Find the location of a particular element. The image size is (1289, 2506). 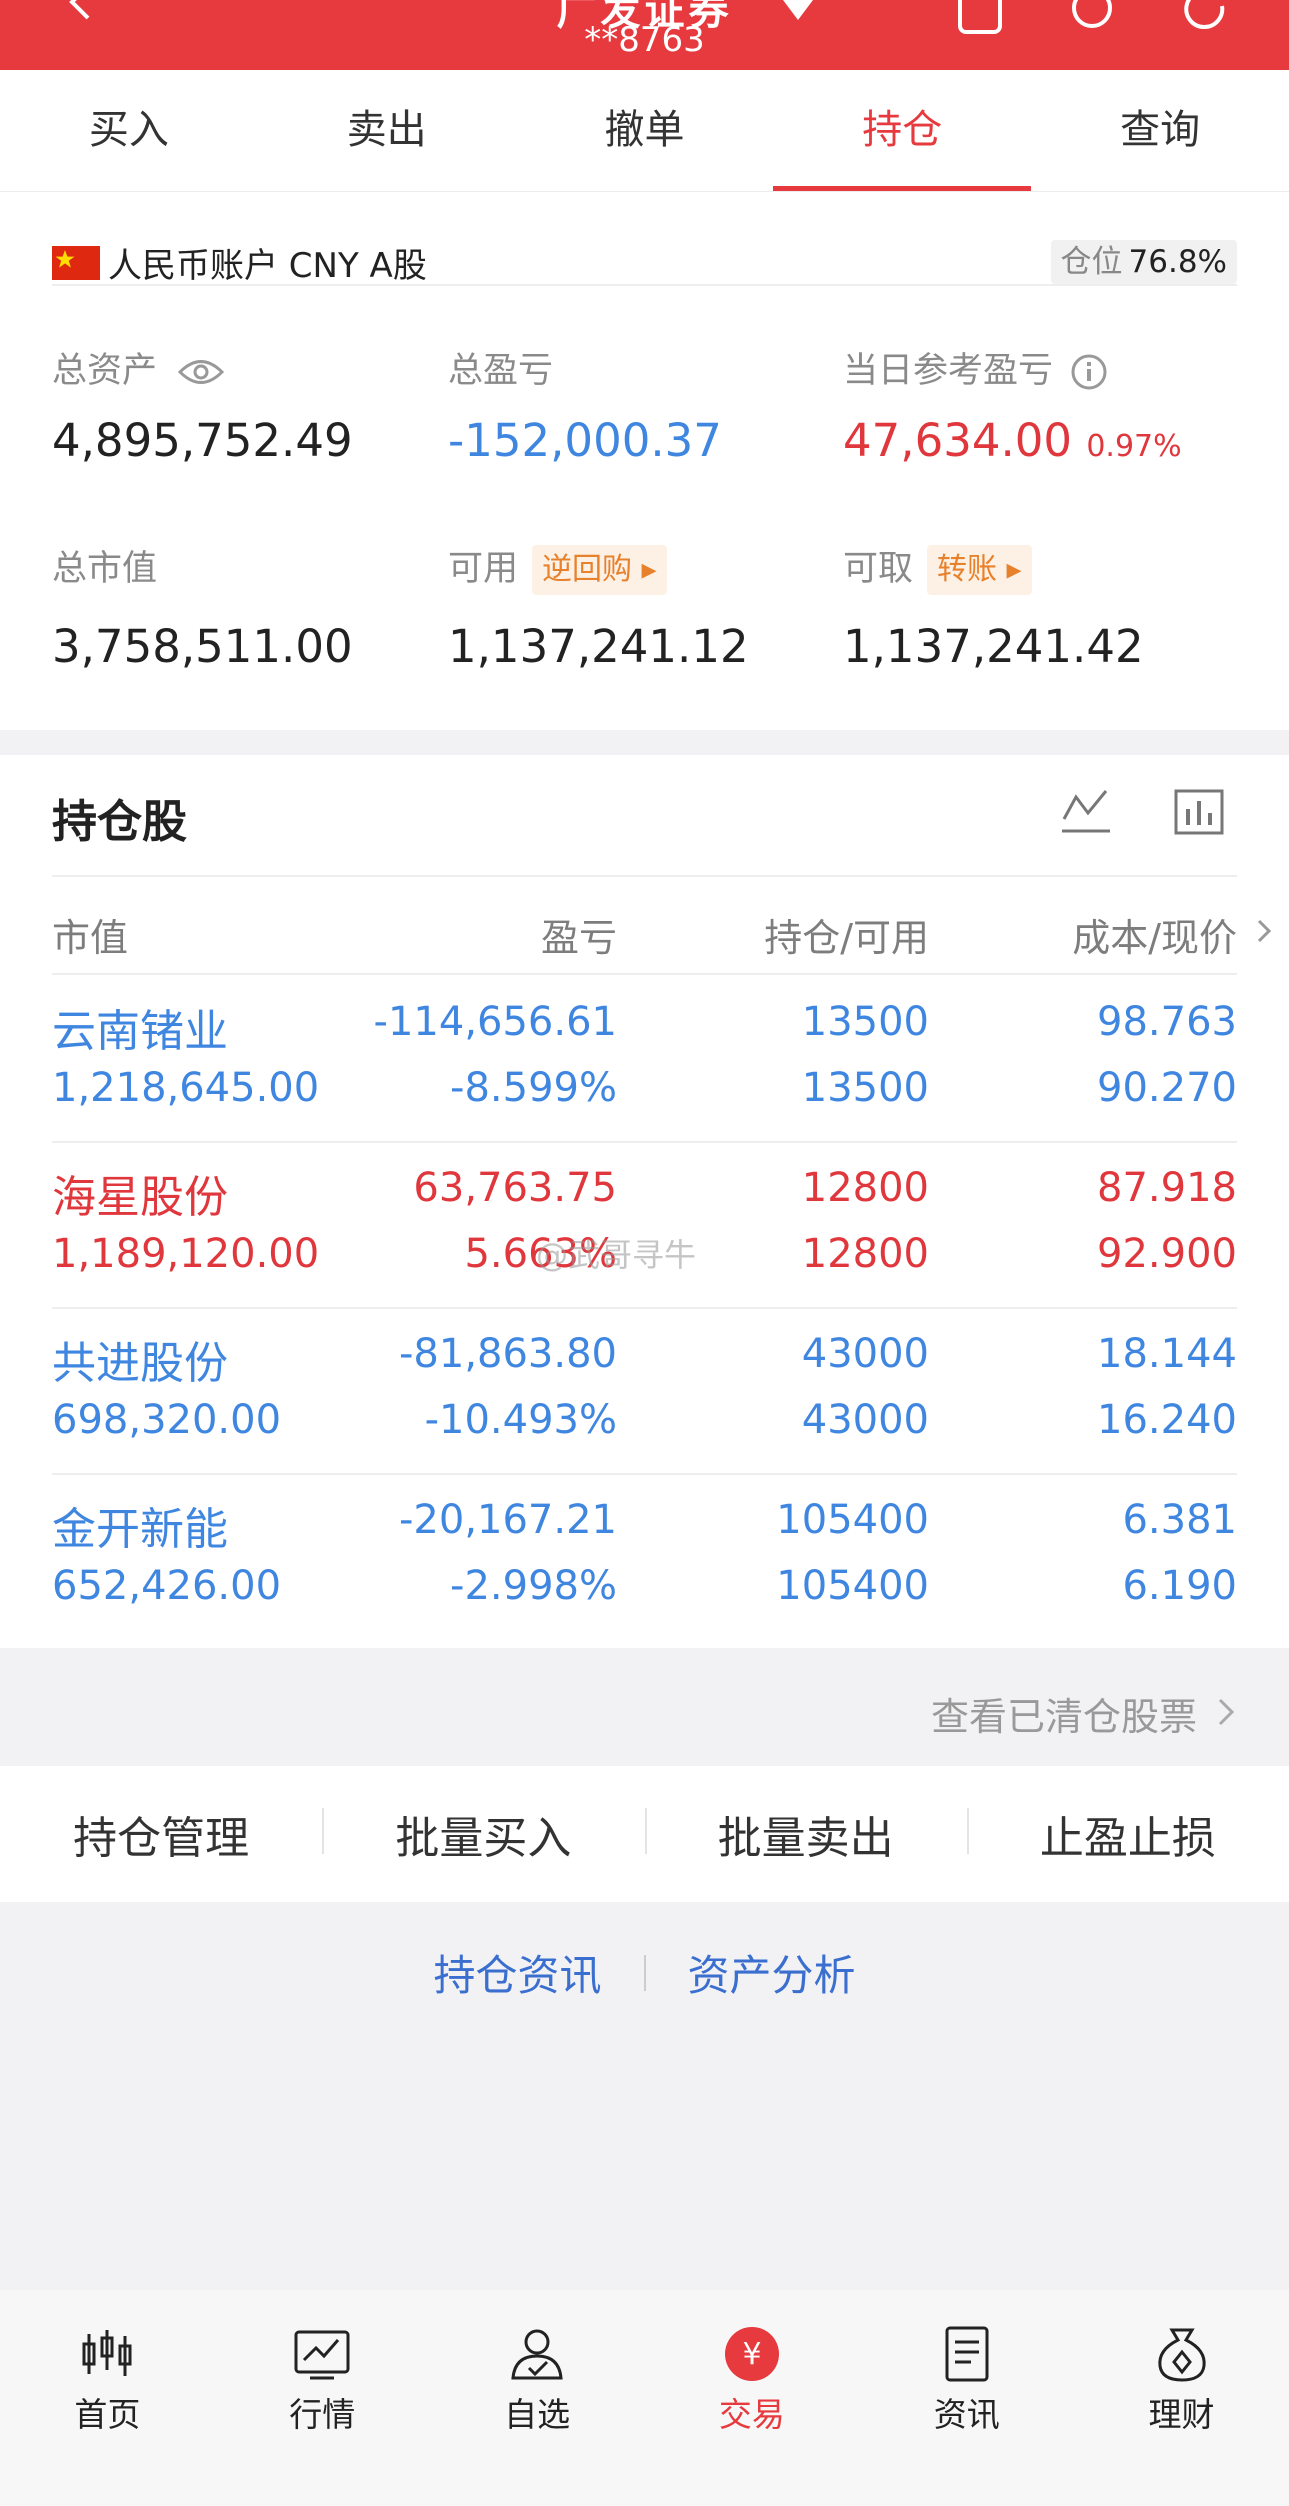

holdings-actions: 持仓管理 批量买入 批量卖出 止盈止损 is located at coordinates (644, 1834).